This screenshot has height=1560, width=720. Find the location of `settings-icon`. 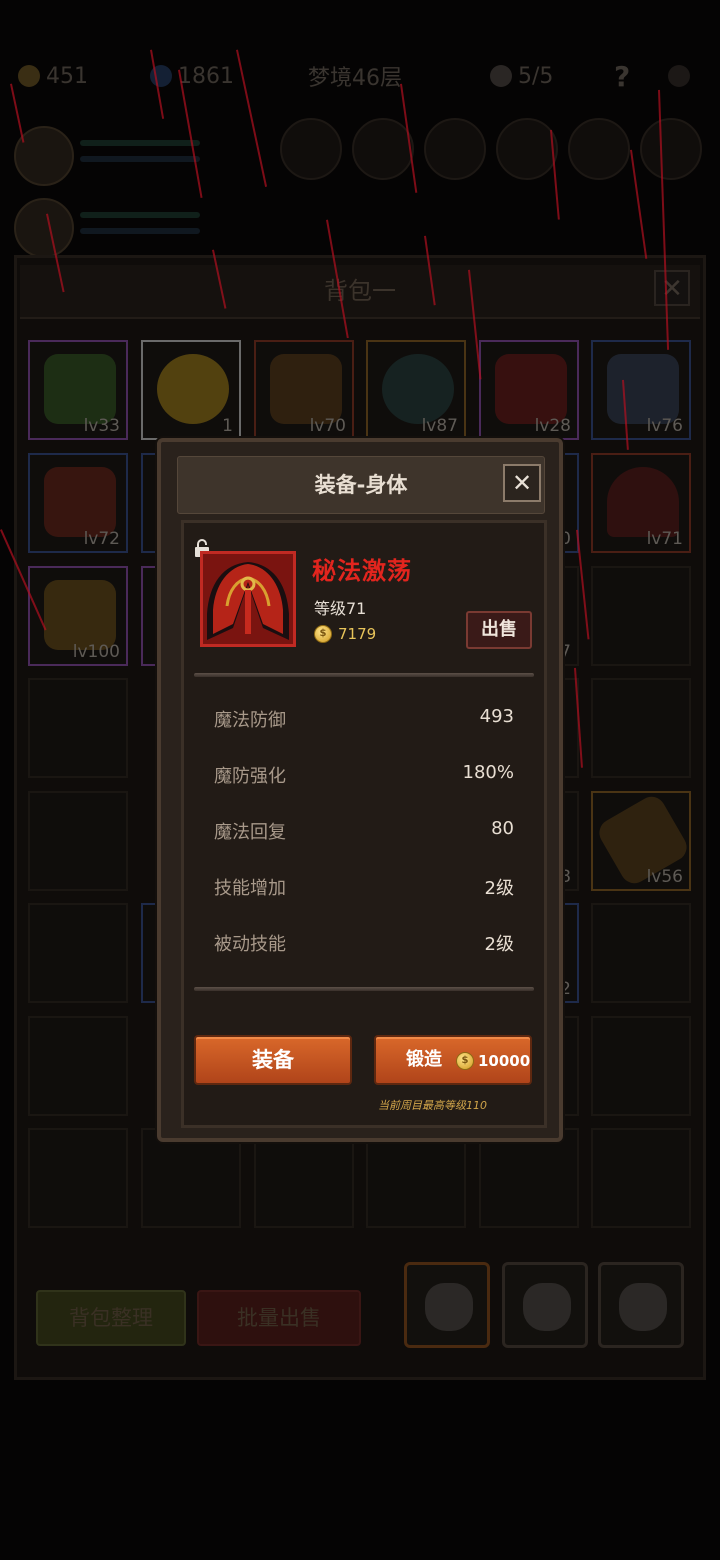

settings-icon is located at coordinates (683, 76).